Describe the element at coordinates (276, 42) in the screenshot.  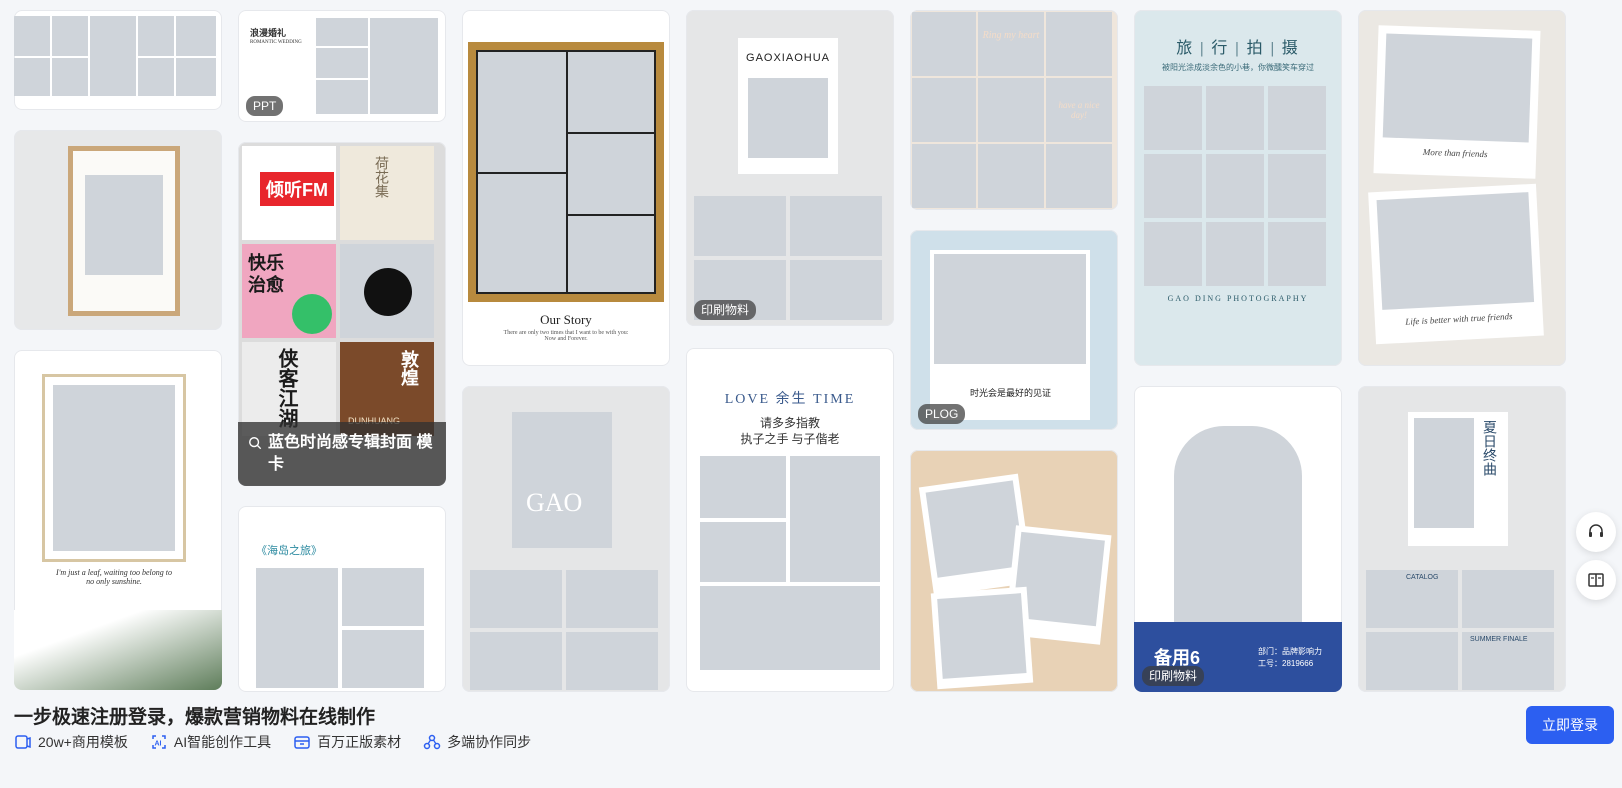
I see `wedding-subtitle: ROMANTIC WEDDING` at that location.